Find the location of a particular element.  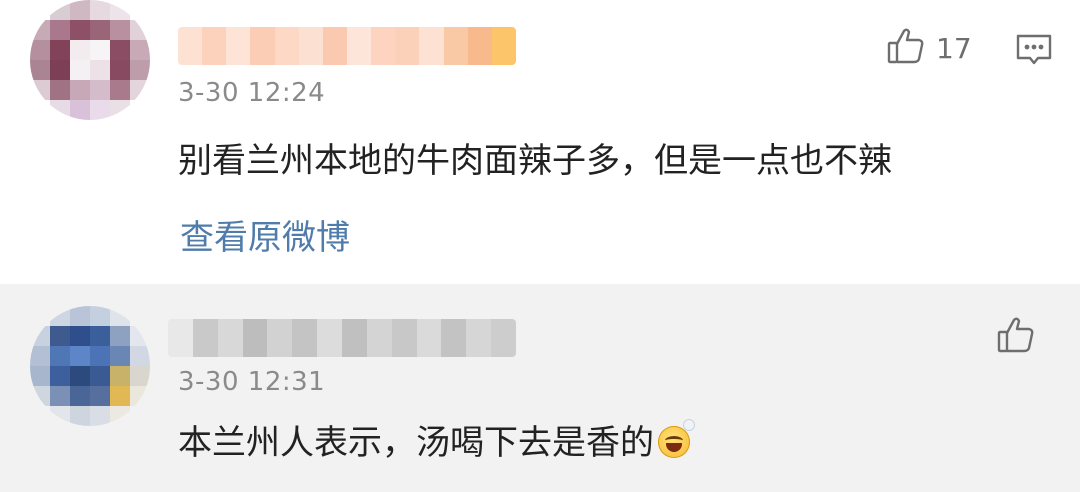

comment-bubble-icon is located at coordinates (1034, 54).